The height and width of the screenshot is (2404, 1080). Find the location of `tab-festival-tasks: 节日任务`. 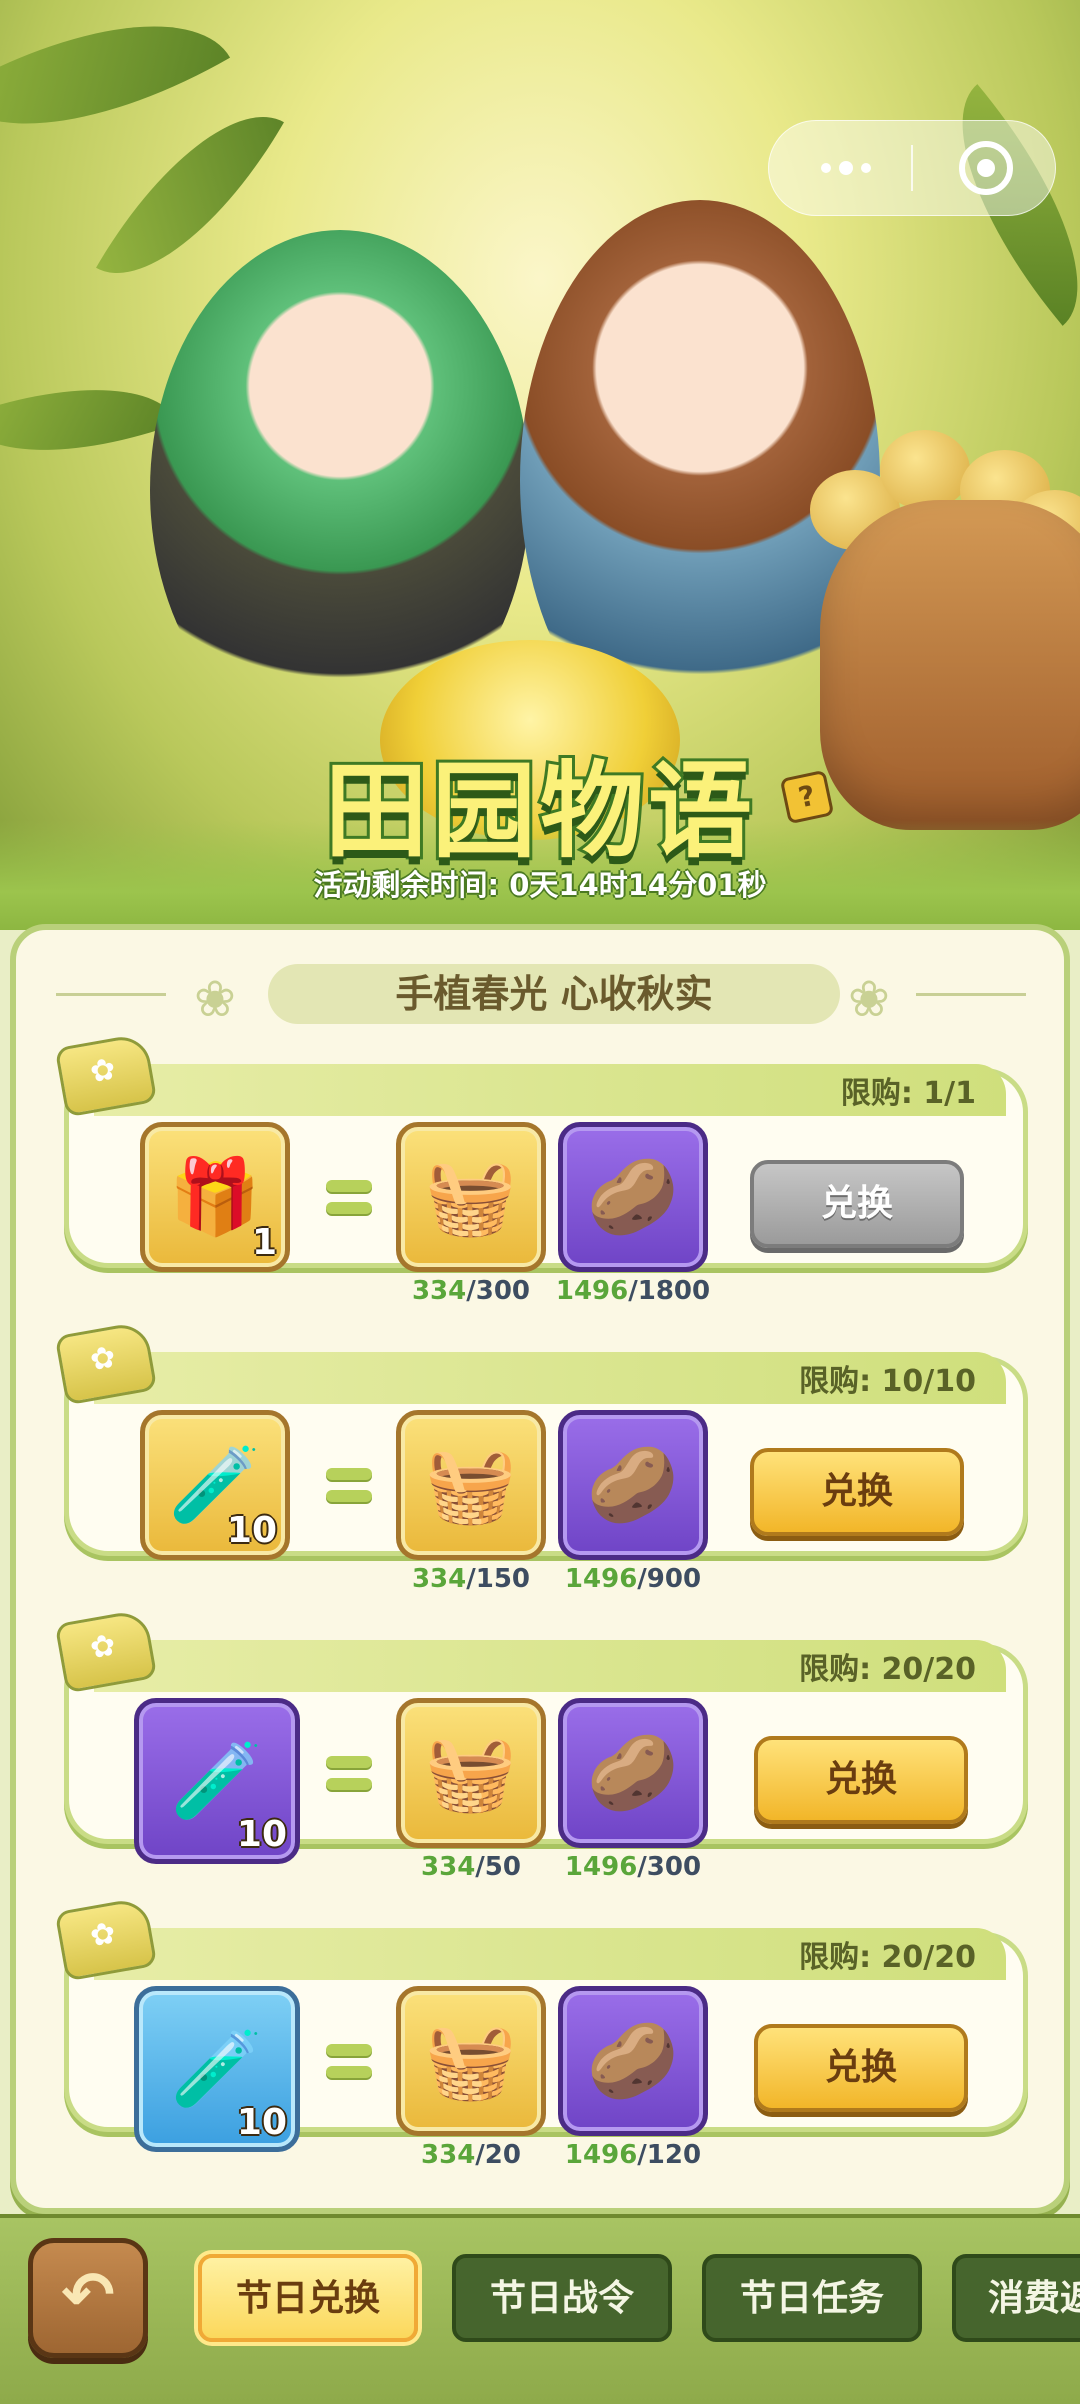

tab-festival-tasks: 节日任务 is located at coordinates (812, 2298).